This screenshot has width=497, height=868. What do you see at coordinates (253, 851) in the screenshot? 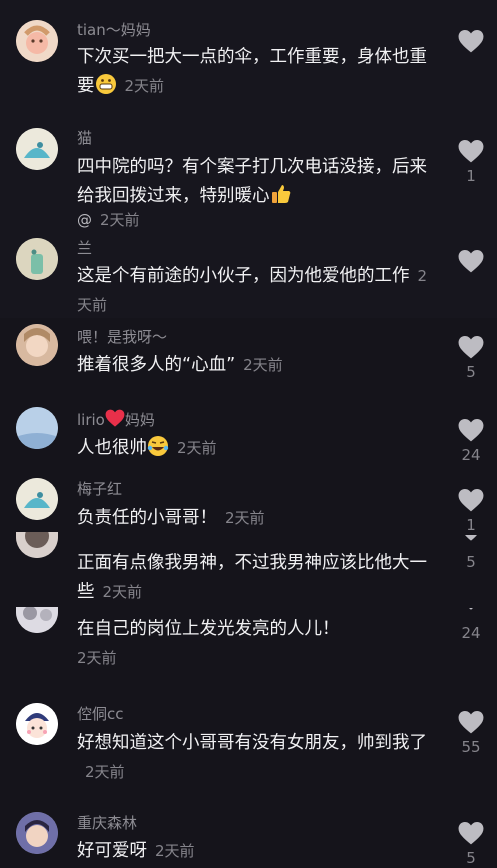
I see `comment-text: 好可爱呀 2天前` at bounding box center [253, 851].